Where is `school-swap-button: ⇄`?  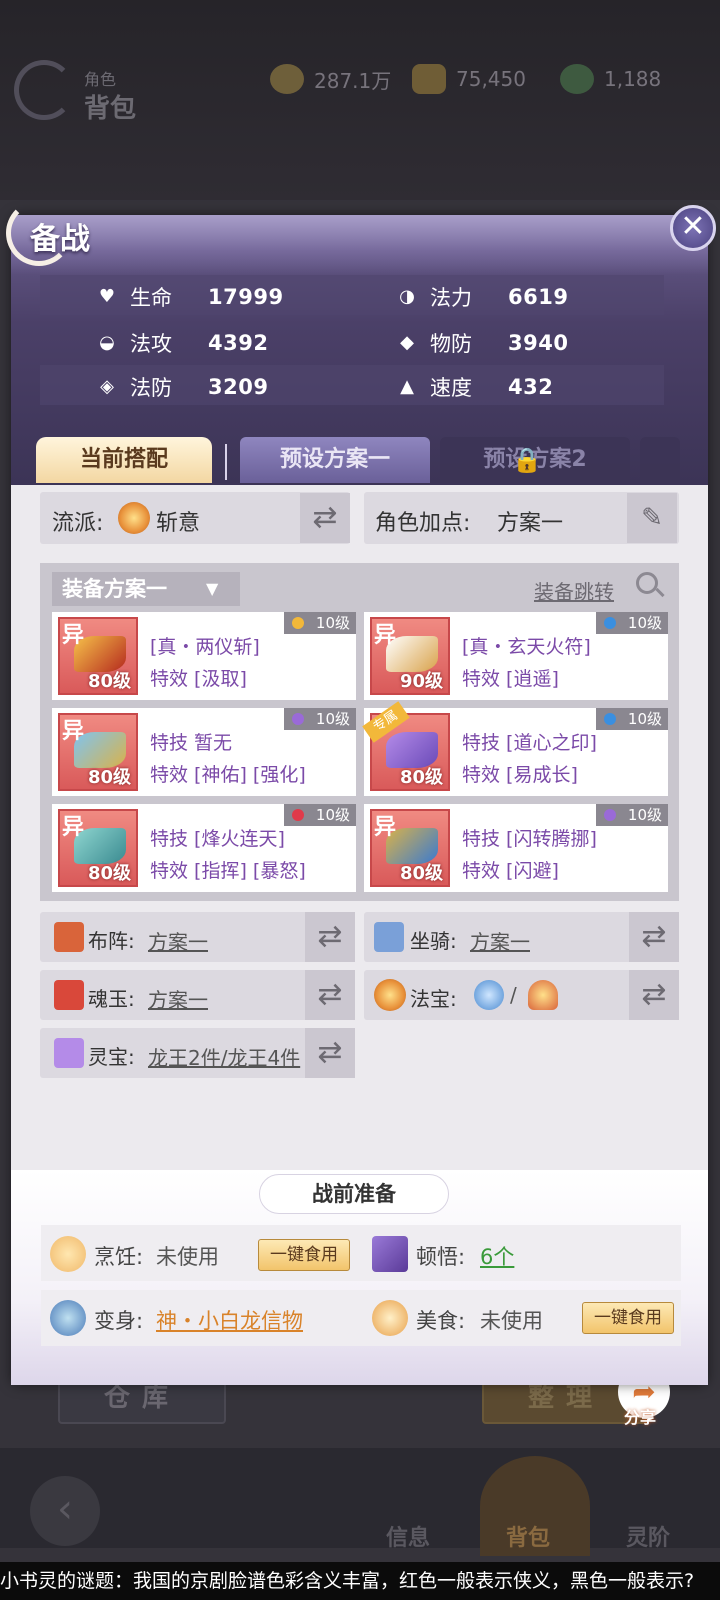 school-swap-button: ⇄ is located at coordinates (325, 518).